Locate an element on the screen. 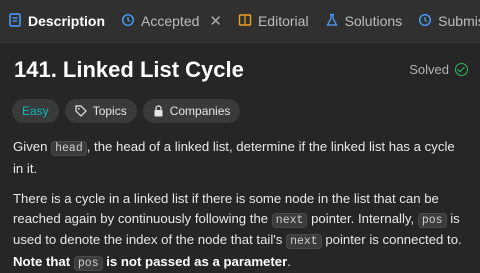 Image resolution: width=480 pixels, height=273 pixels. problem-title: 141. Linked List Cycle is located at coordinates (129, 69).